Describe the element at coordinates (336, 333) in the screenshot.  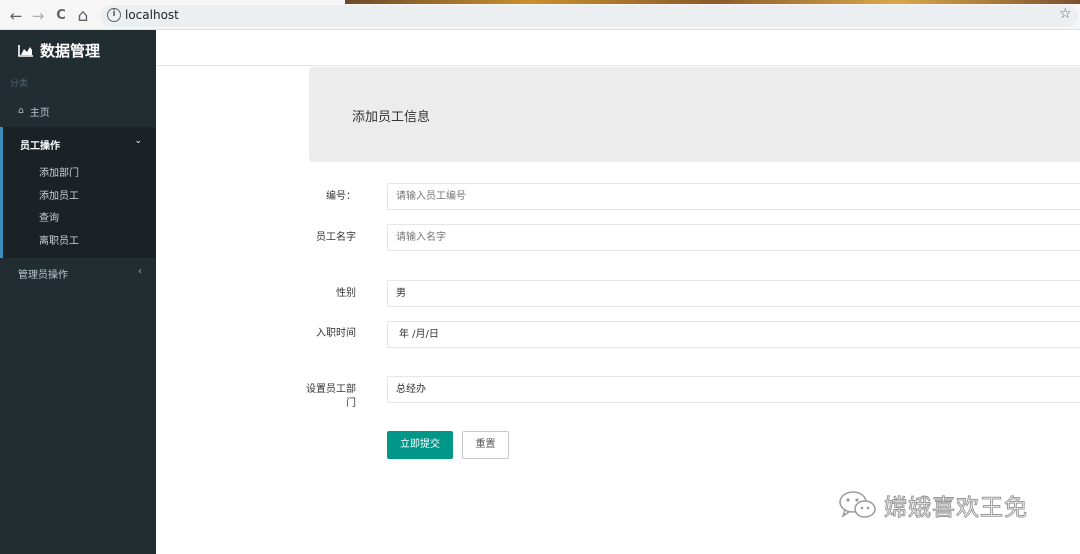
I see `hire-date-label: 入职时间` at that location.